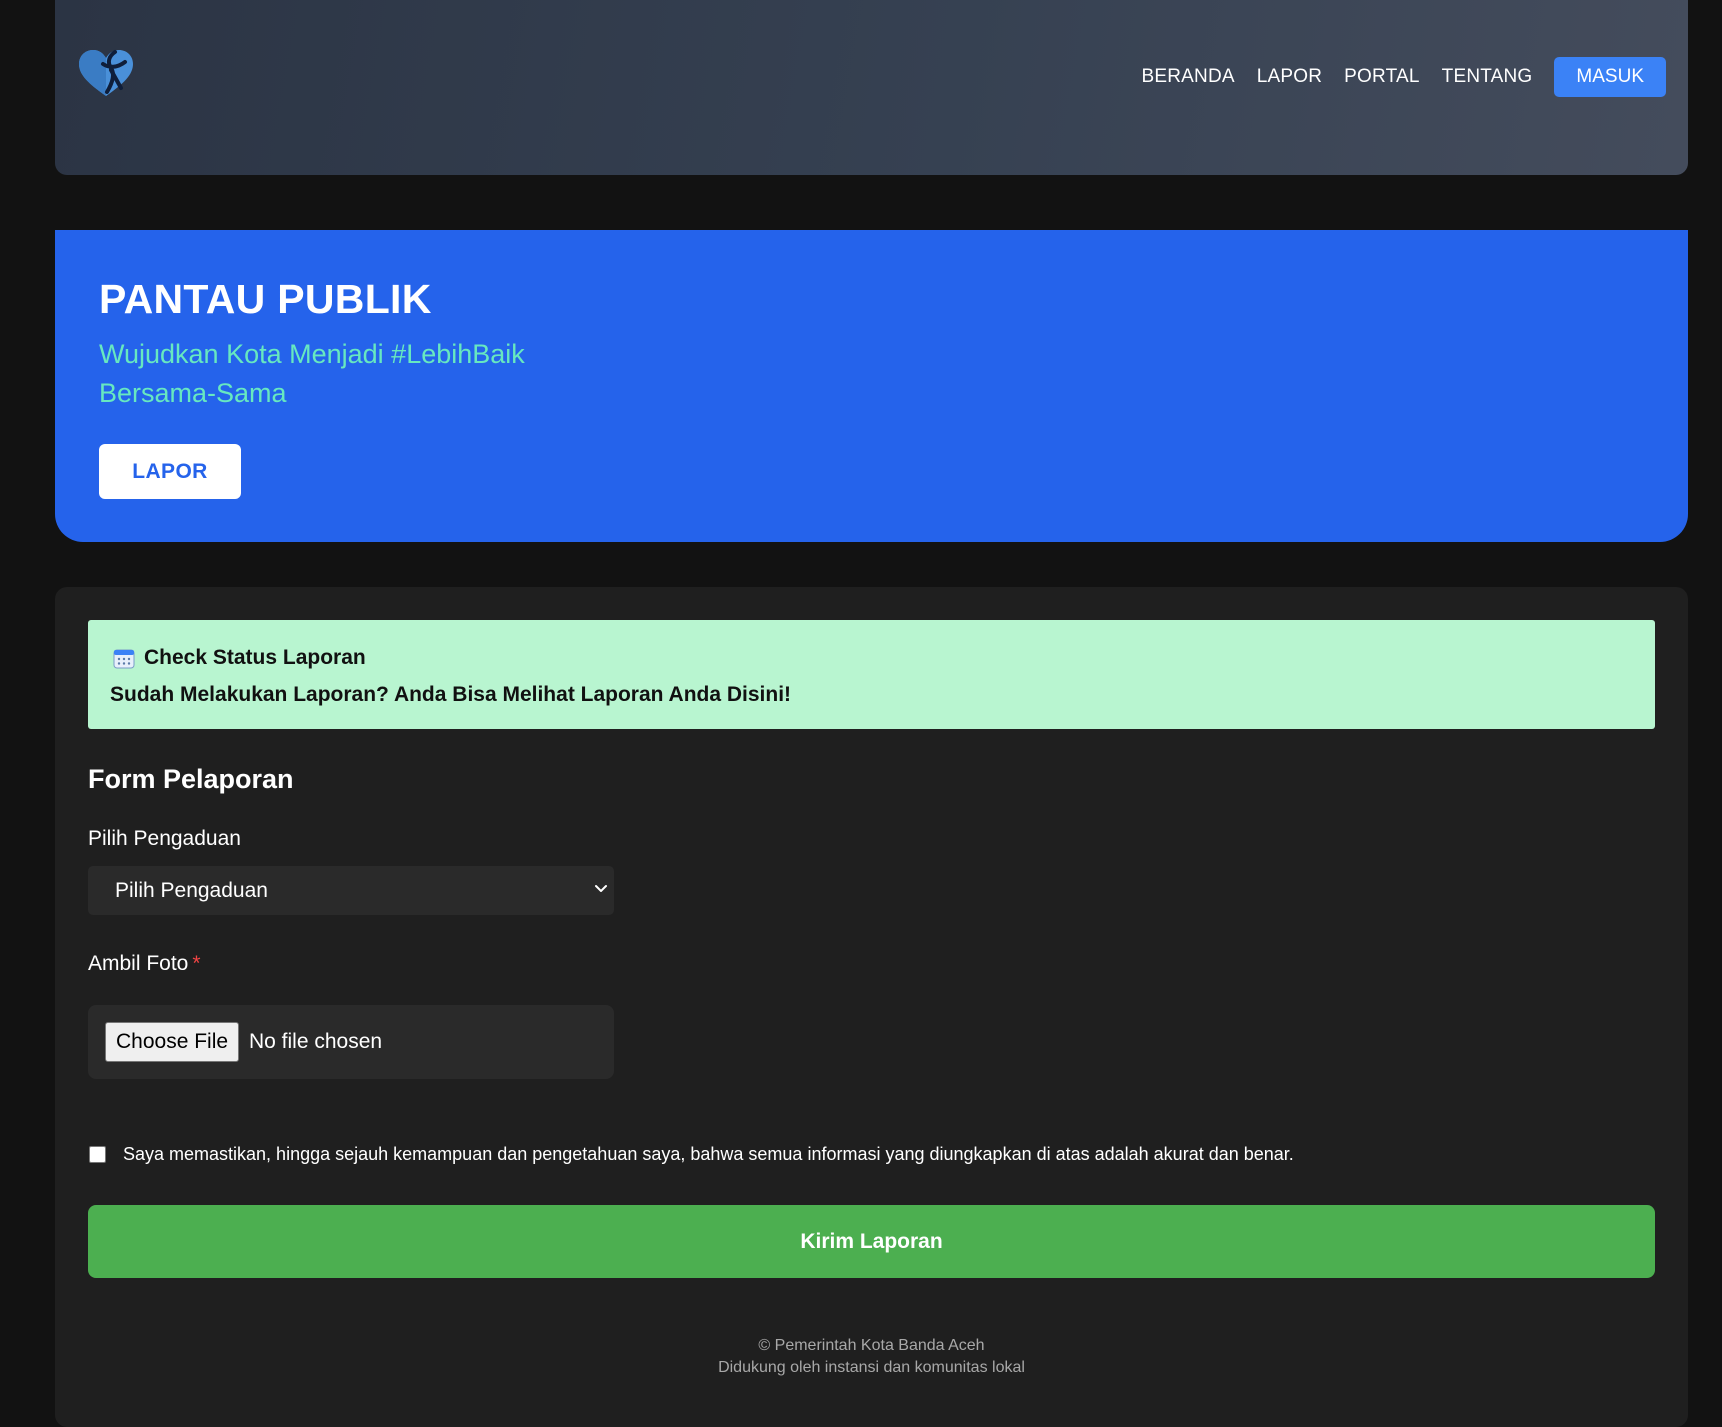 This screenshot has width=1722, height=1427. I want to click on heart-ribbon-icon, so click(106, 74).